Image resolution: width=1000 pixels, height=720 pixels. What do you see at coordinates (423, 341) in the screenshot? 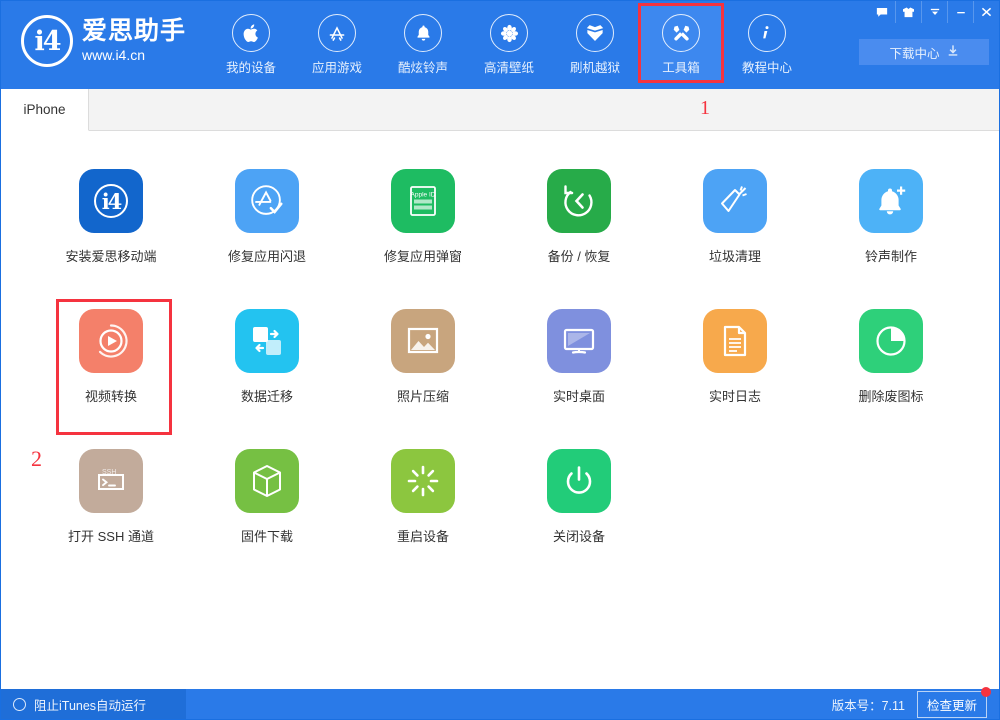
I see `photo-icon` at bounding box center [423, 341].